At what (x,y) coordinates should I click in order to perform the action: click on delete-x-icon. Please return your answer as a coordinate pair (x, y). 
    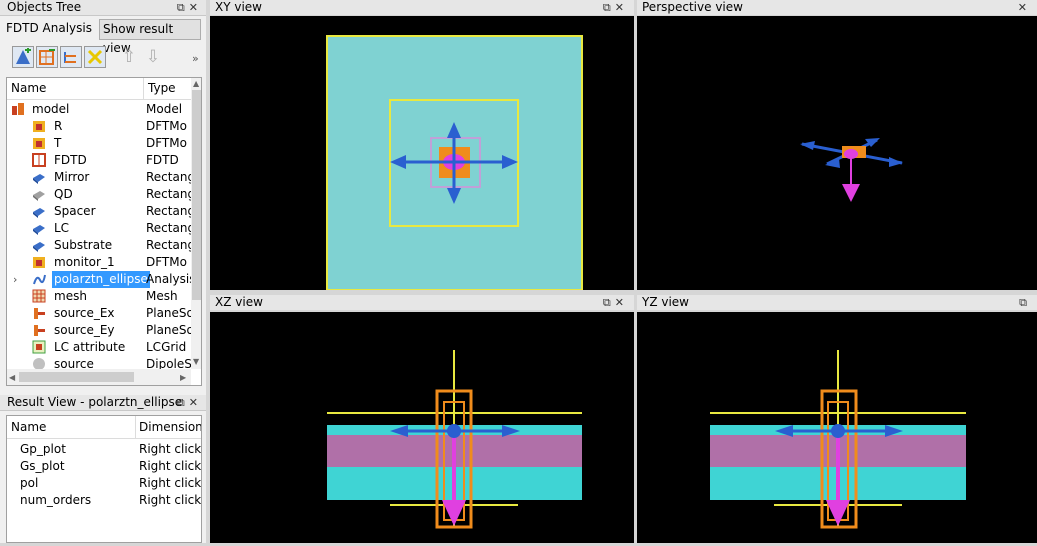
    Looking at the image, I should click on (95, 57).